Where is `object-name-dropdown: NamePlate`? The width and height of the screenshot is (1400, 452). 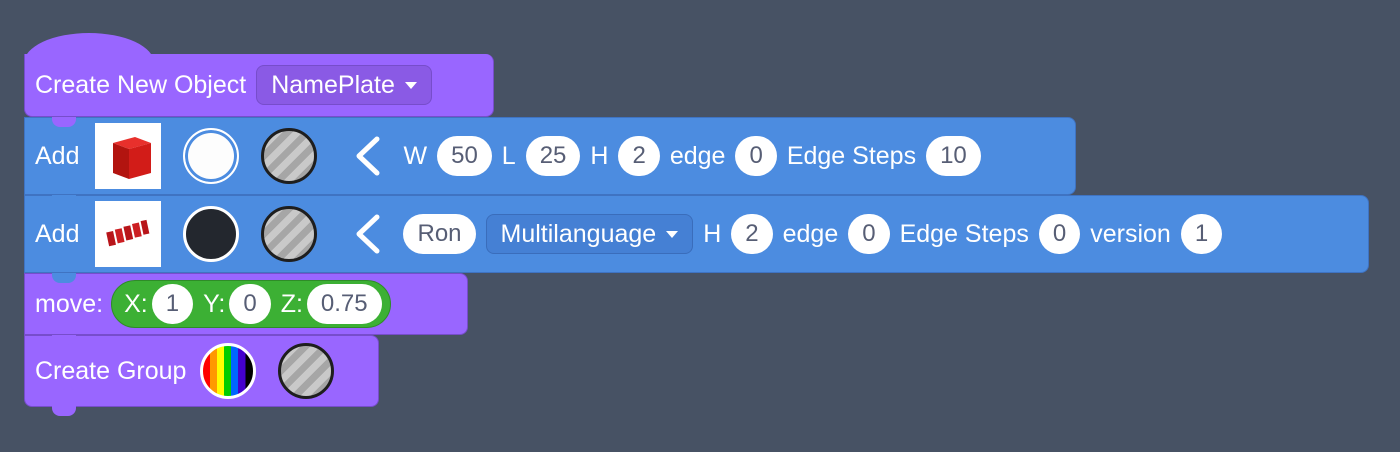 object-name-dropdown: NamePlate is located at coordinates (344, 85).